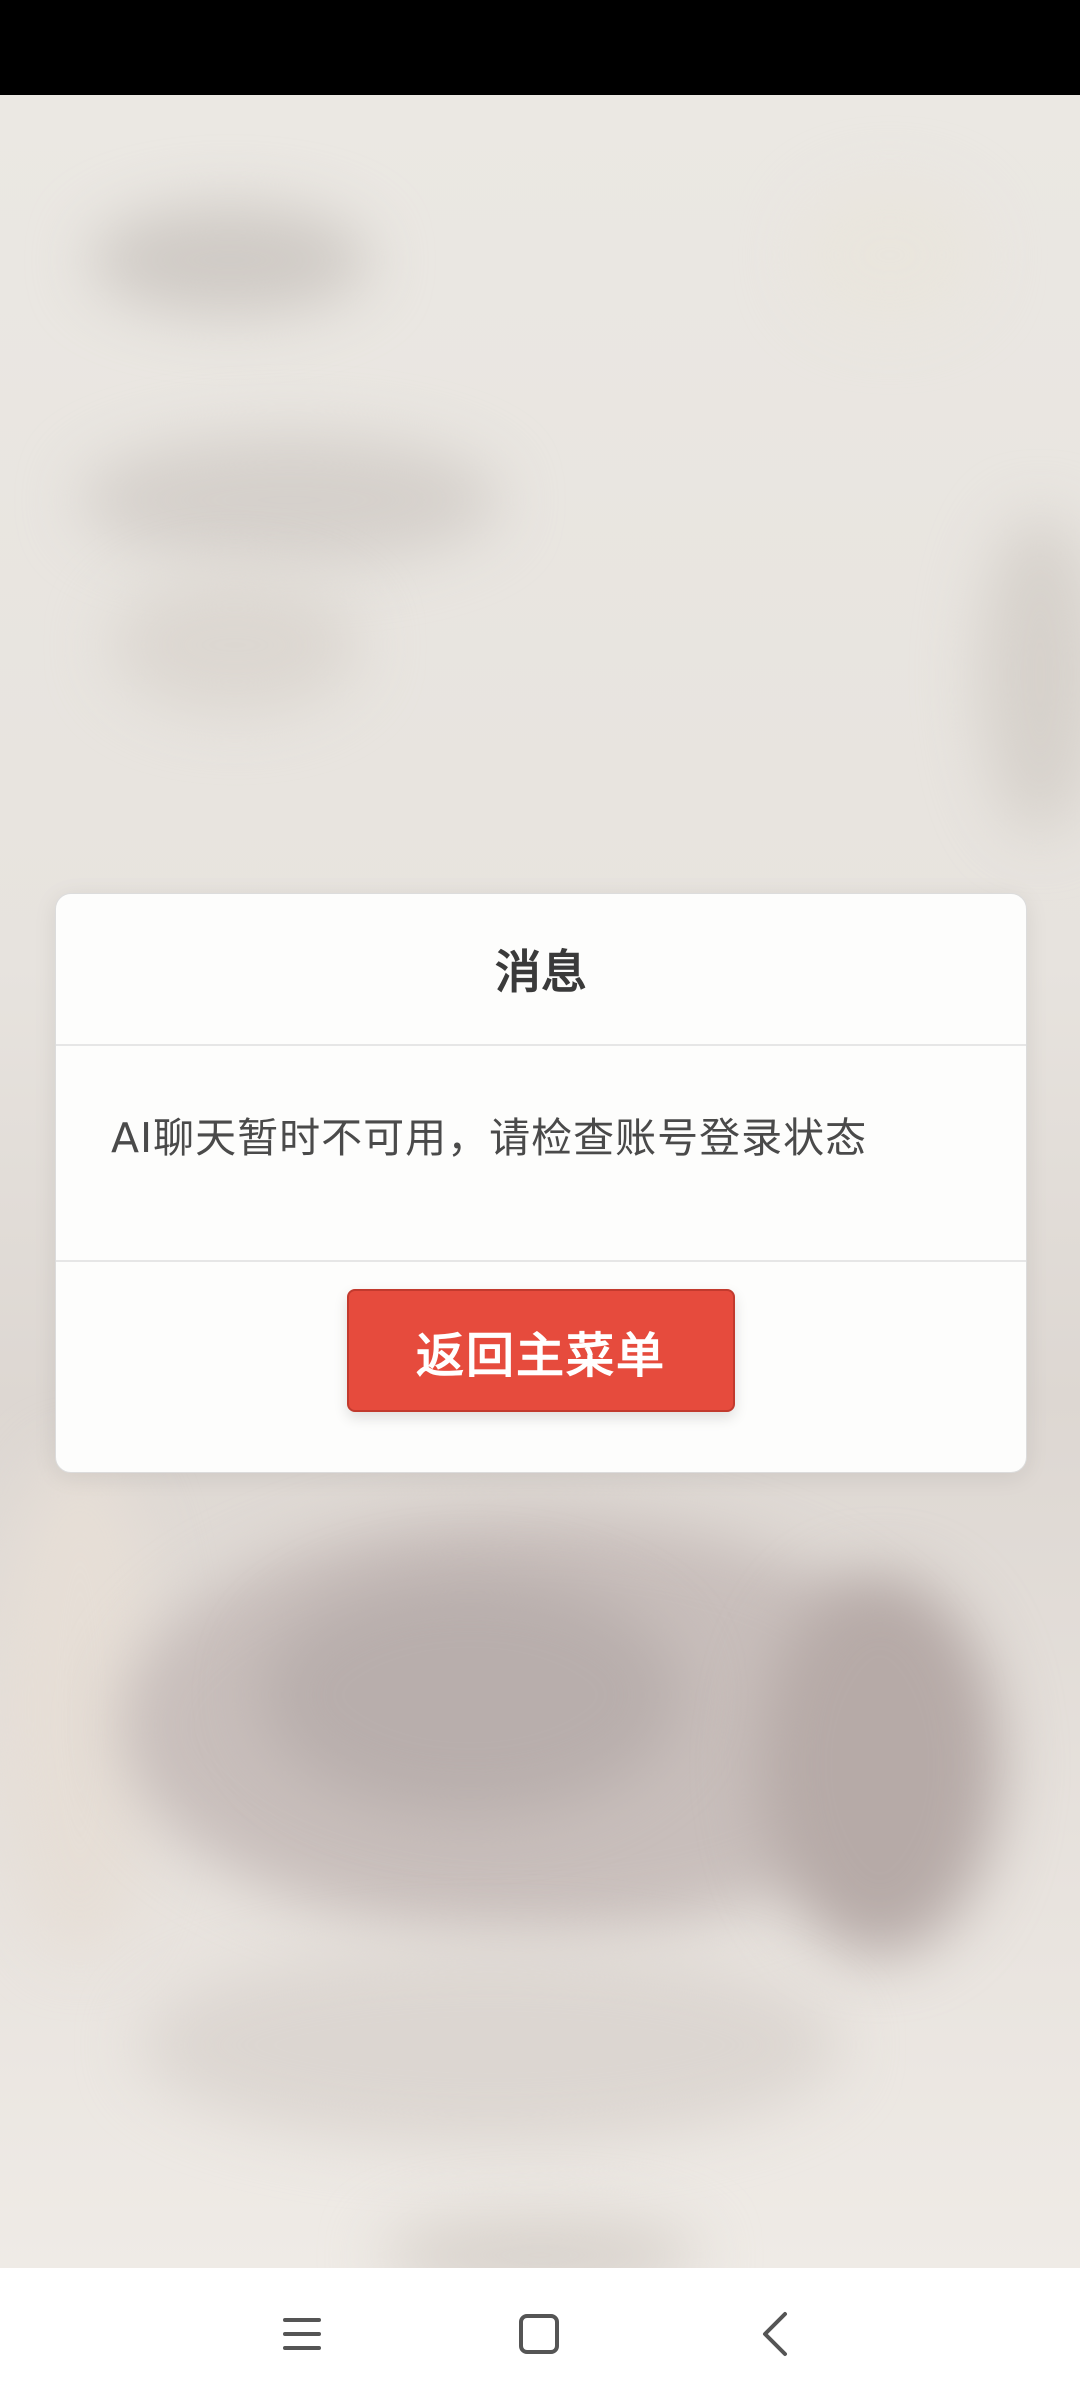 The width and height of the screenshot is (1080, 2400). I want to click on dialog-footer: 返回主菜单, so click(541, 1367).